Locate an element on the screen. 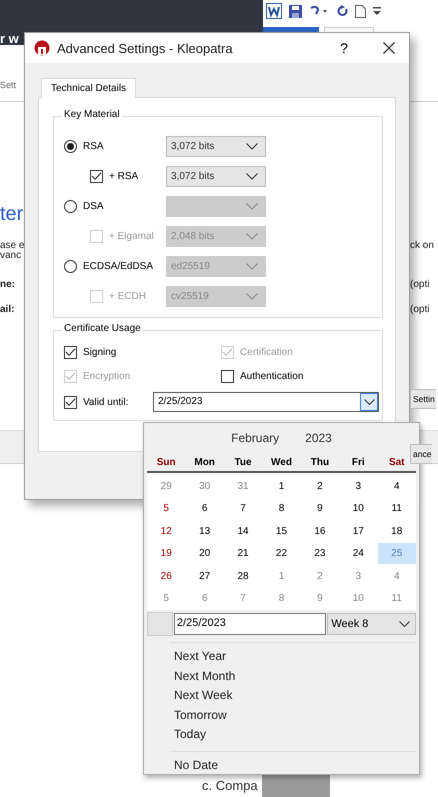  month-label: February is located at coordinates (255, 442).